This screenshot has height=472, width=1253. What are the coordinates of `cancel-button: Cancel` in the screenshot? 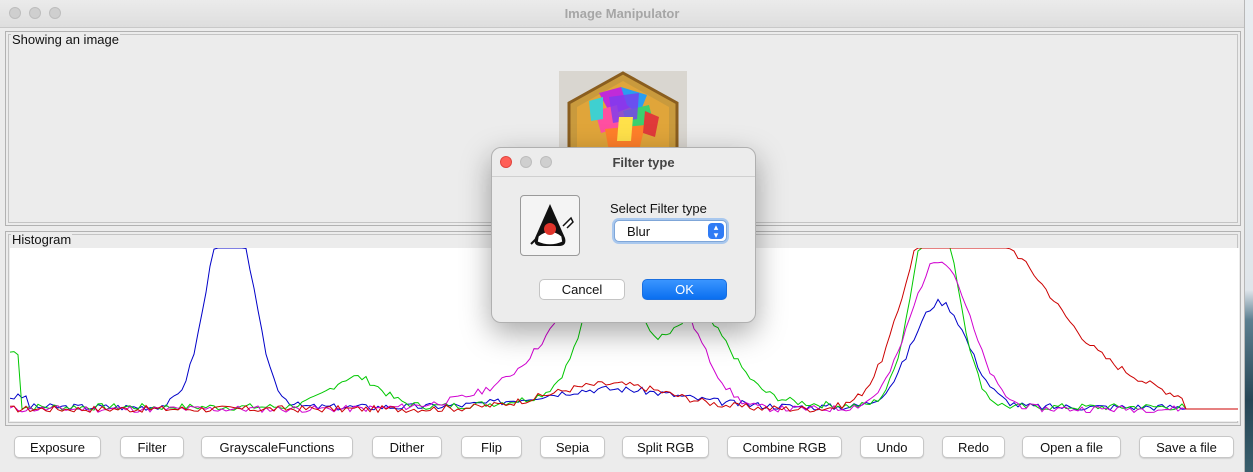 It's located at (582, 289).